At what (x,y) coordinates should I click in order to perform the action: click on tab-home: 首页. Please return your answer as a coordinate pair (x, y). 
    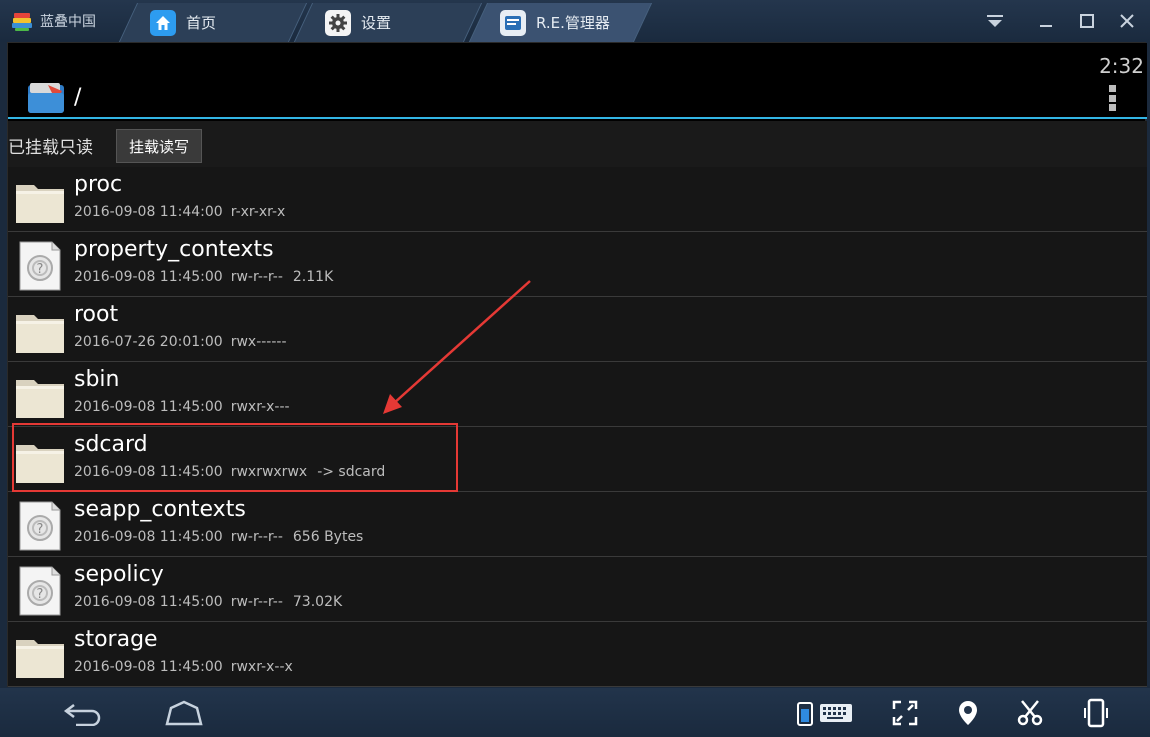
    Looking at the image, I should click on (213, 22).